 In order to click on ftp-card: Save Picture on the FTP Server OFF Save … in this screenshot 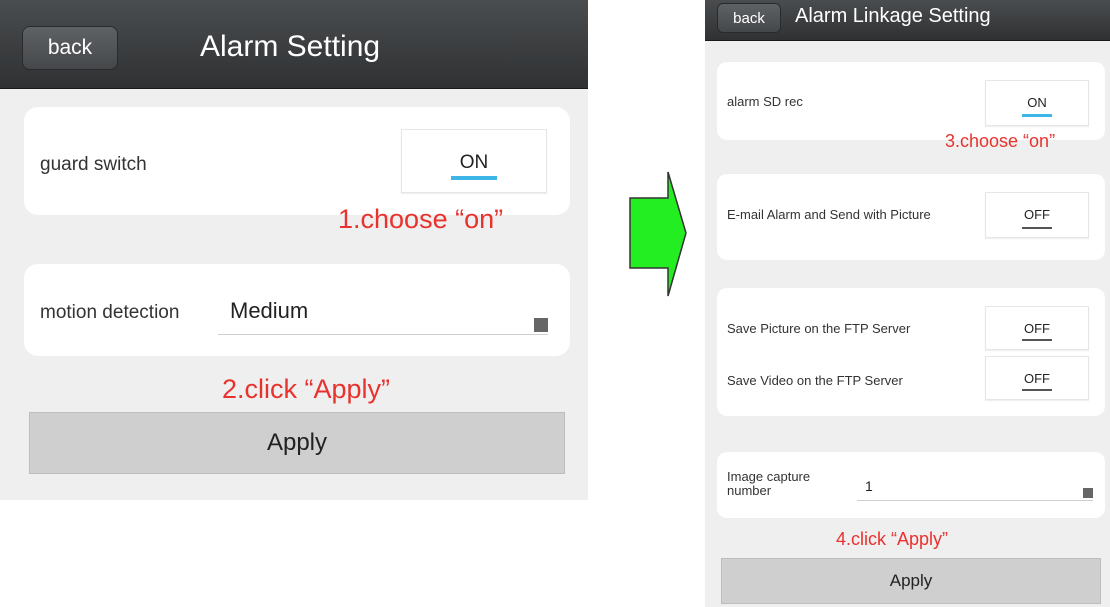, I will do `click(911, 352)`.